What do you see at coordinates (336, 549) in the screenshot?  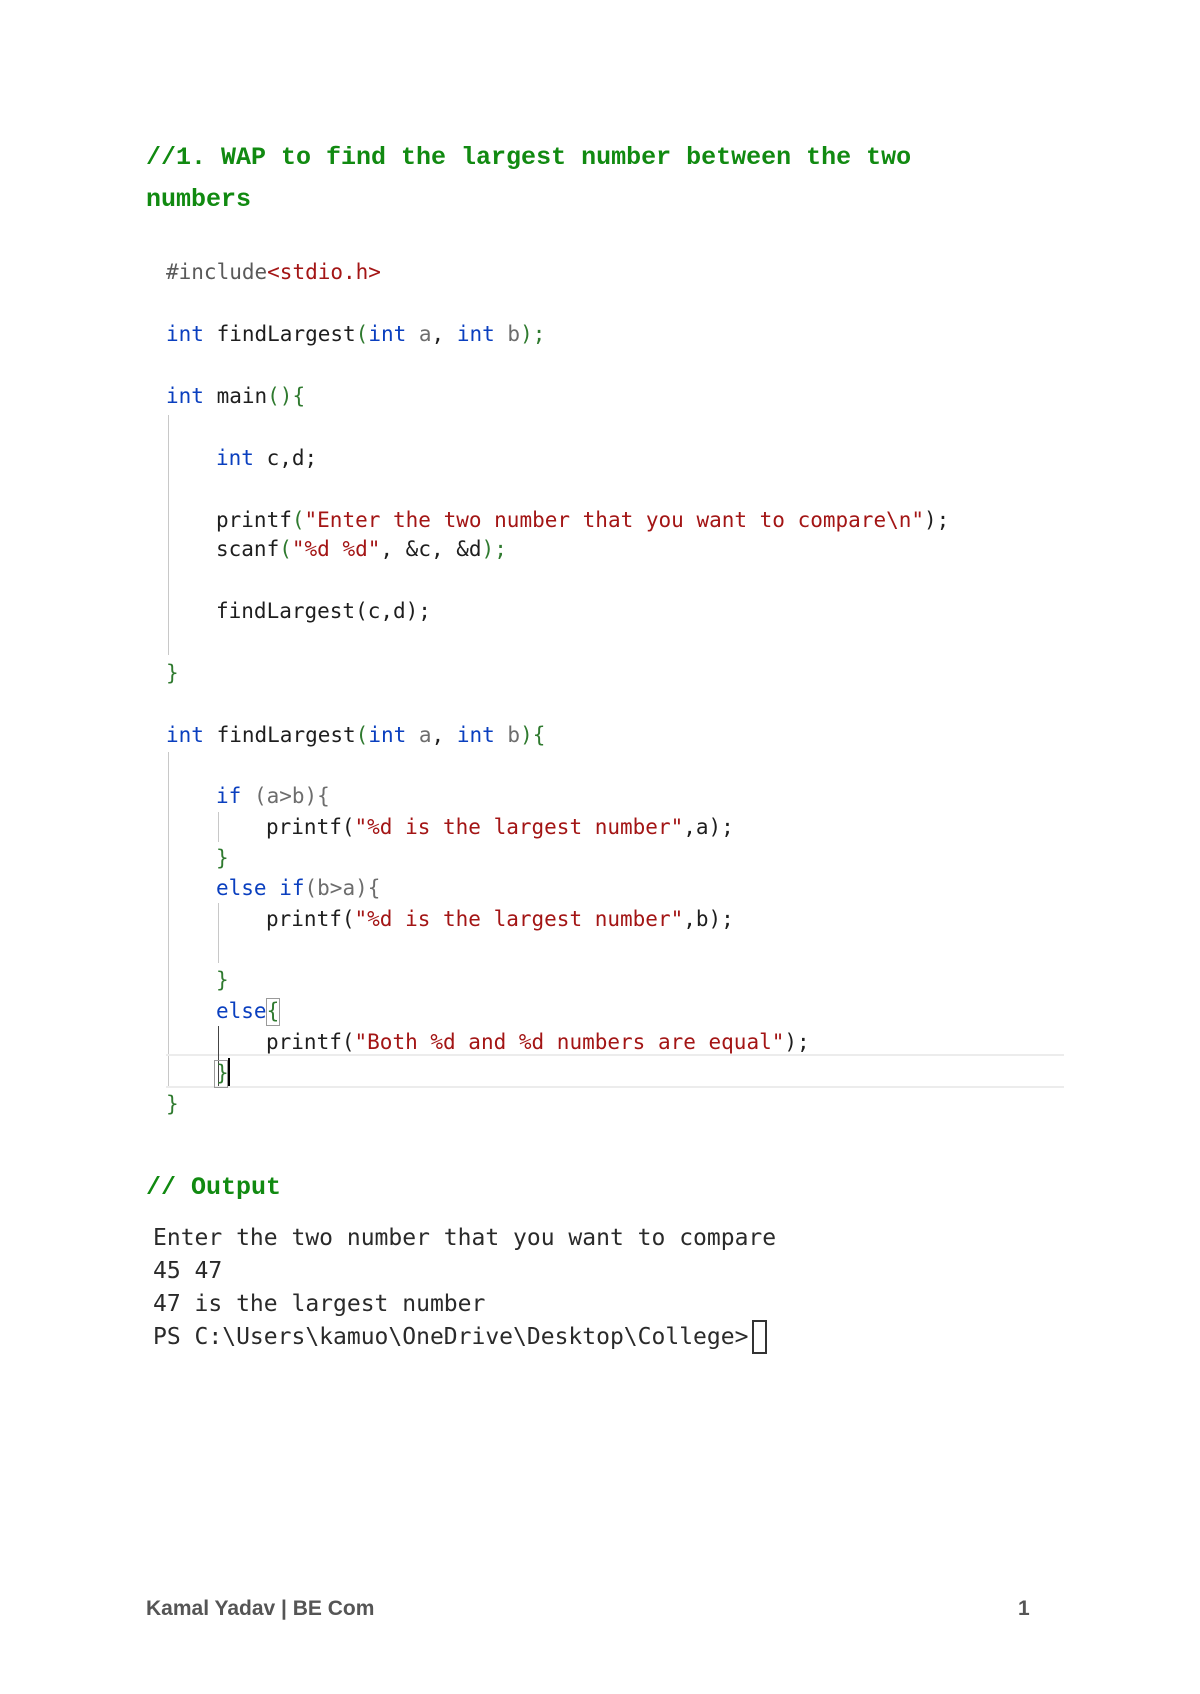 I see `string-literal: "%d %d"` at bounding box center [336, 549].